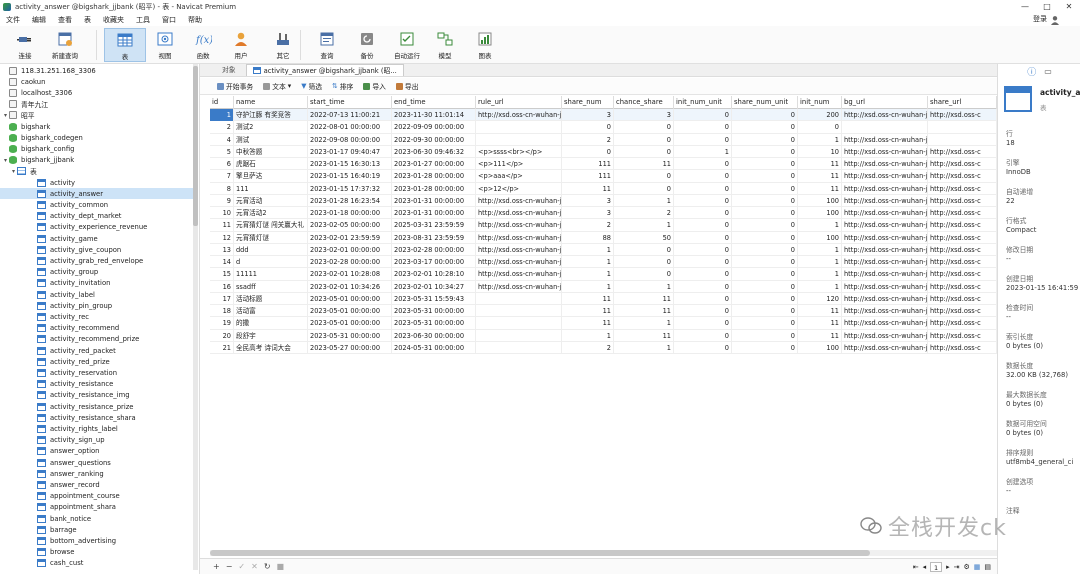 This screenshot has height=574, width=1080. What do you see at coordinates (588, 213) in the screenshot?
I see `cell-share-num: 3` at bounding box center [588, 213].